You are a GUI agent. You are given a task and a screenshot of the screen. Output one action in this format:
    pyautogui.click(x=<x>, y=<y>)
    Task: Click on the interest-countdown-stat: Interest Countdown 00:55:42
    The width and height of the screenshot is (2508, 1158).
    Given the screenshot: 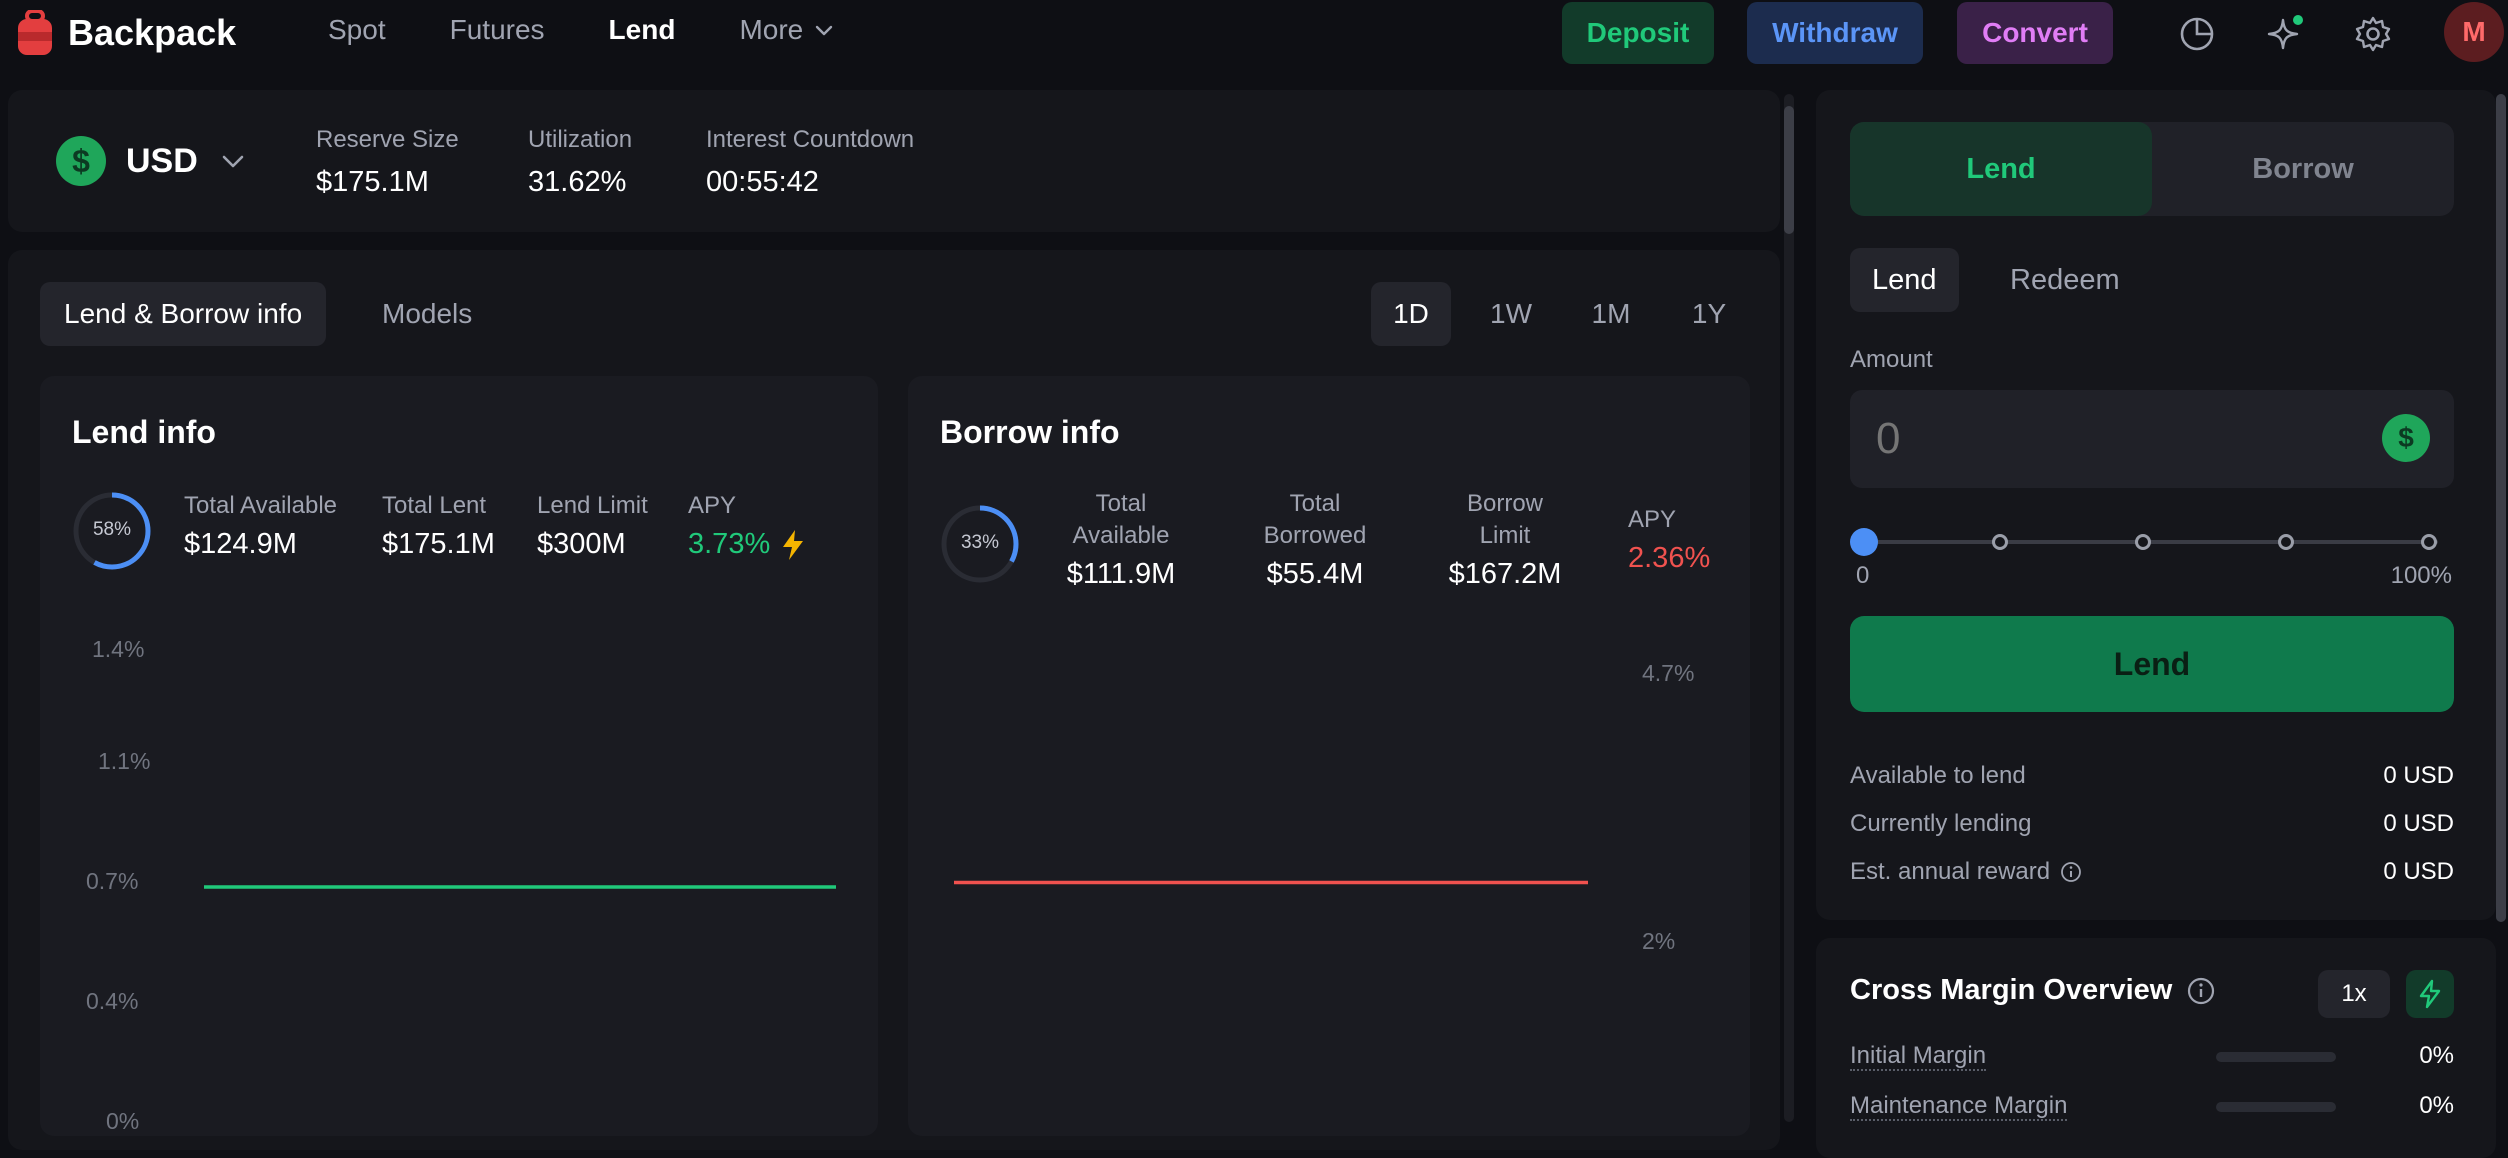 What is the action you would take?
    pyautogui.click(x=810, y=162)
    